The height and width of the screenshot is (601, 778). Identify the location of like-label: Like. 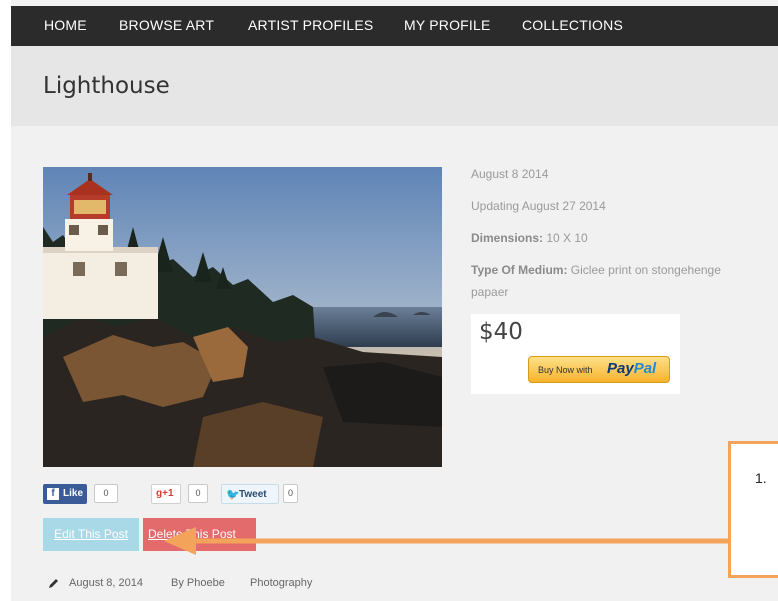
(73, 493).